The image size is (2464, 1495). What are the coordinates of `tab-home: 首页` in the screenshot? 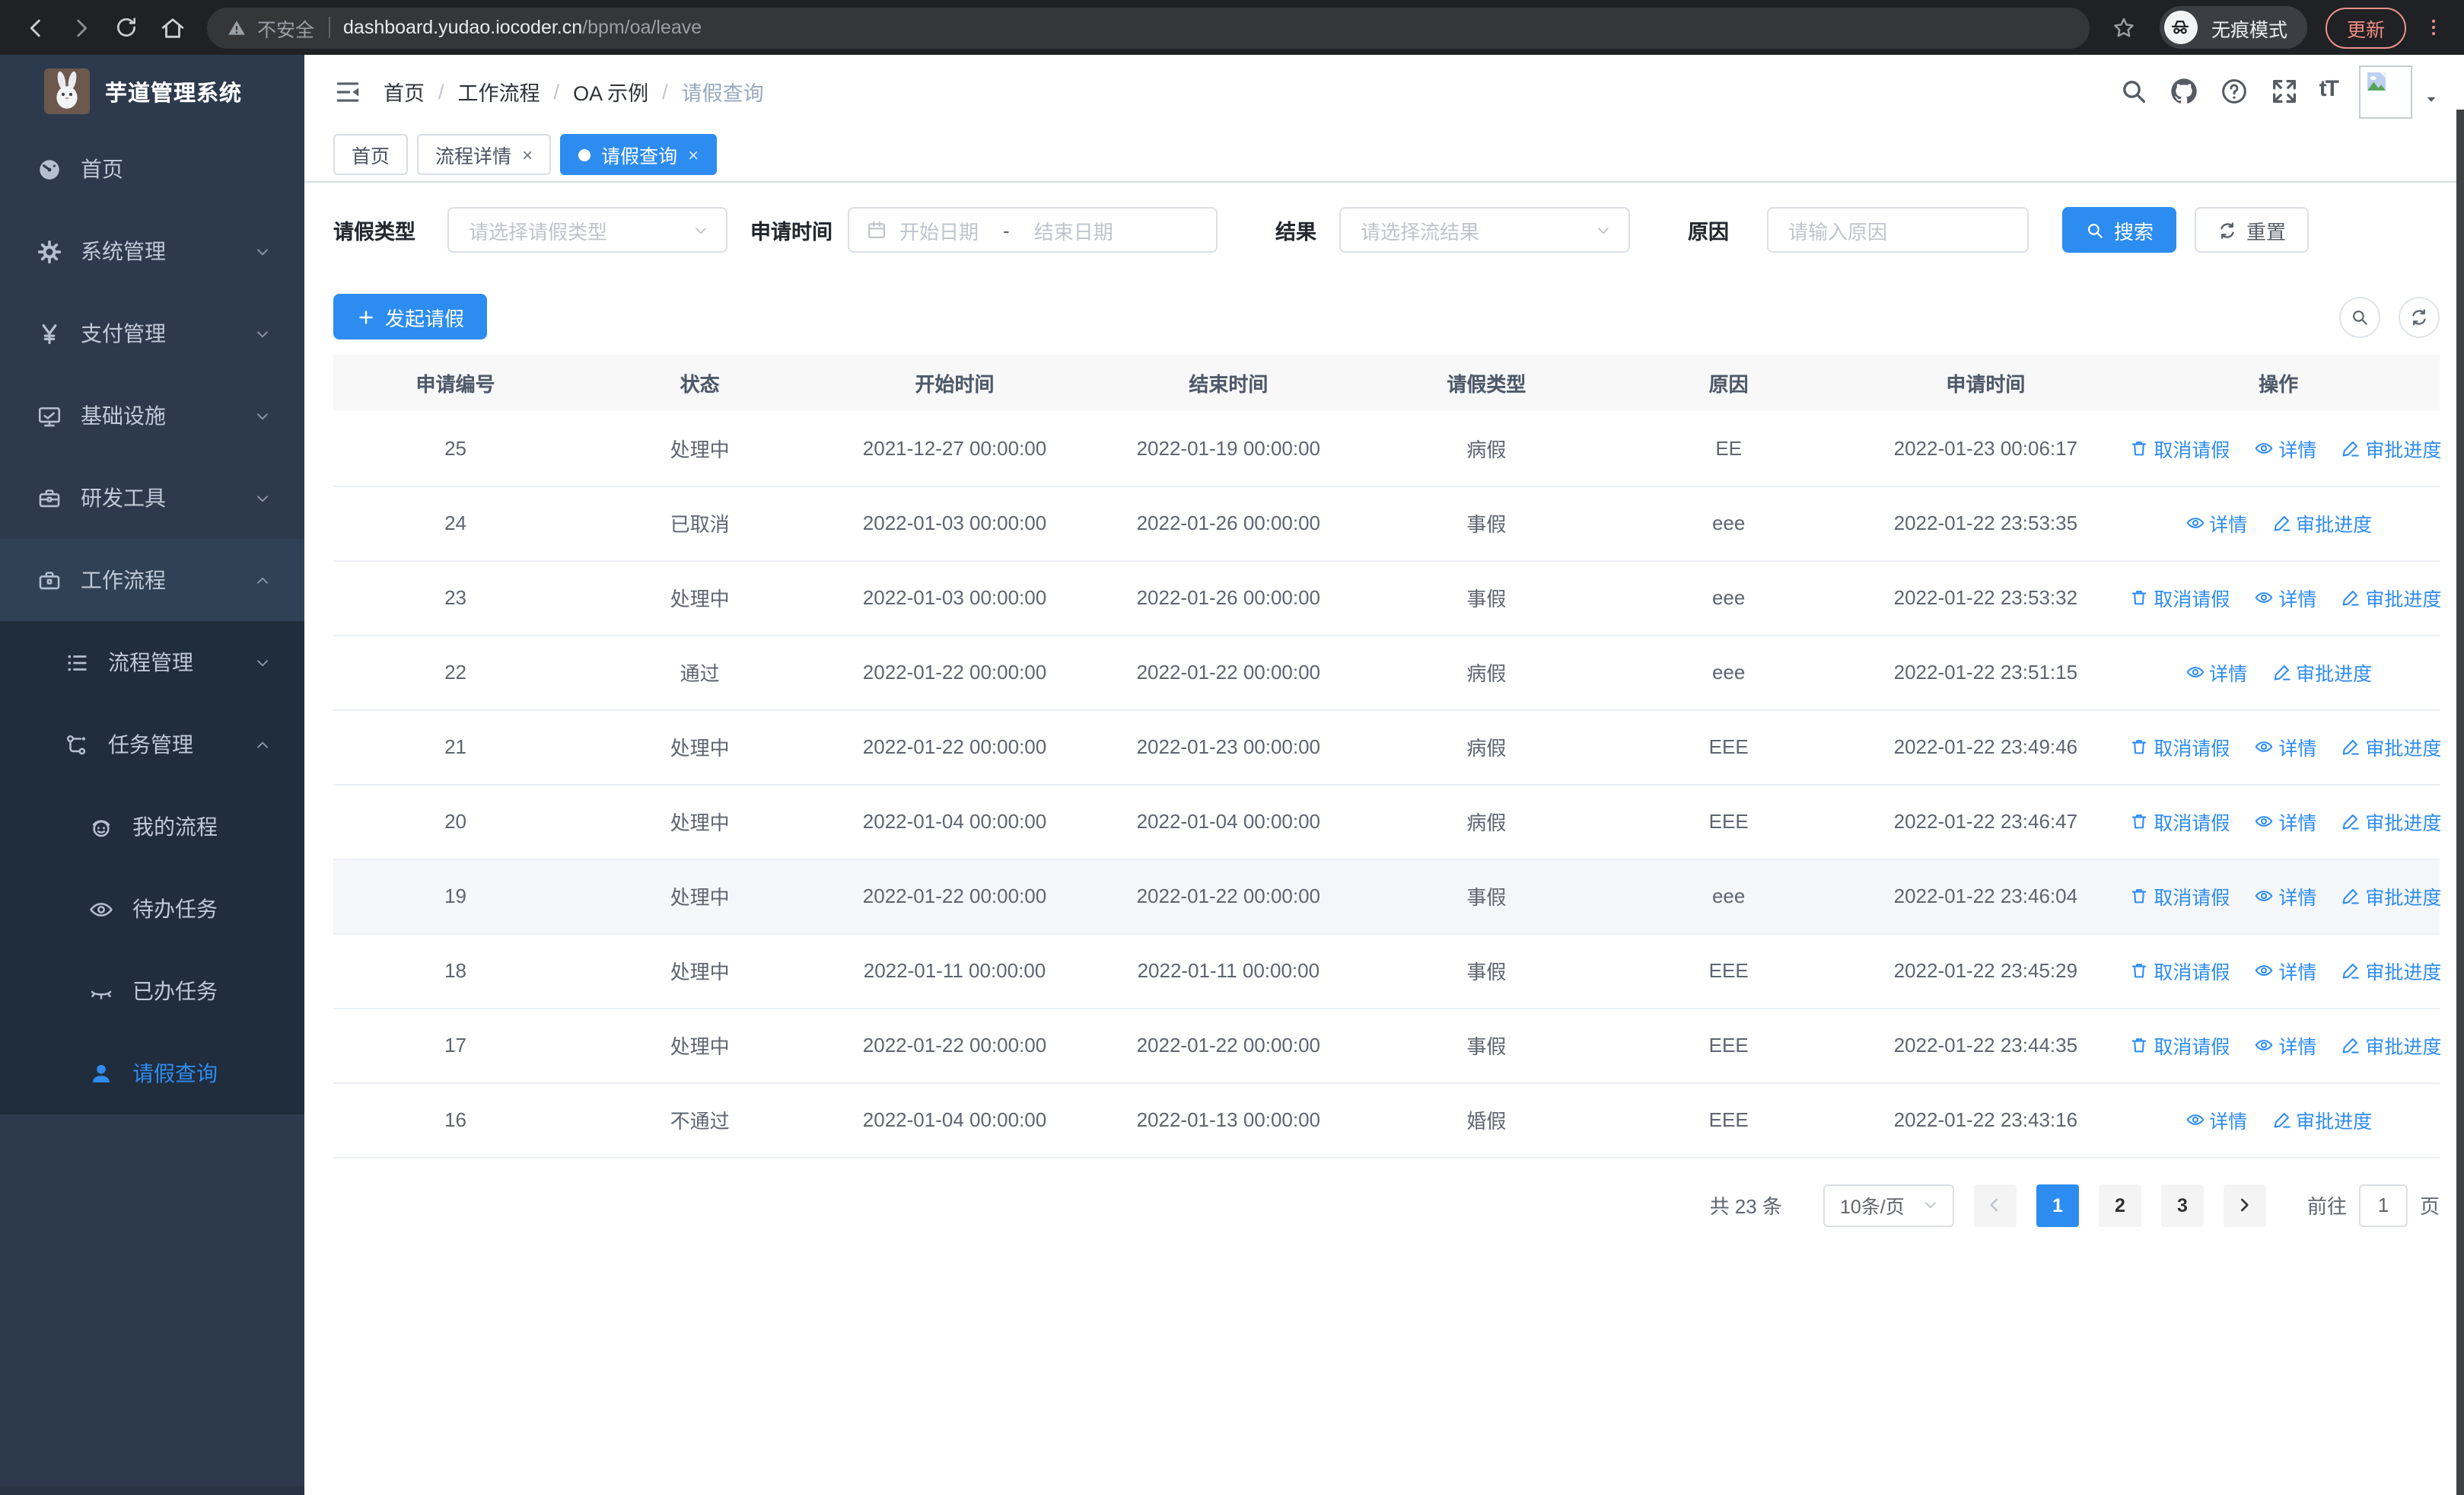 It's located at (371, 154).